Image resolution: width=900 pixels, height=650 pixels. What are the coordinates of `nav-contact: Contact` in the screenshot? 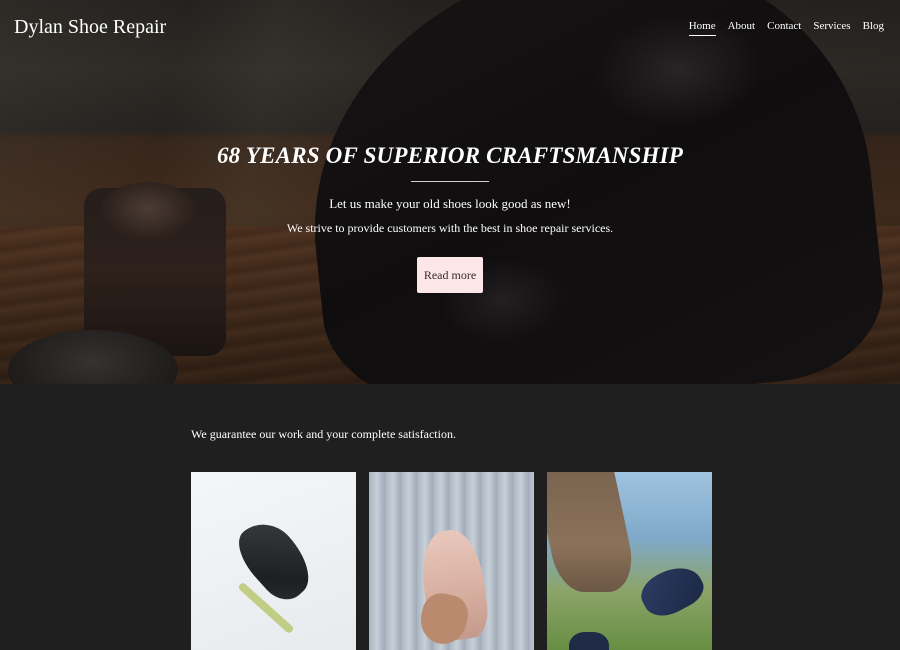 It's located at (784, 28).